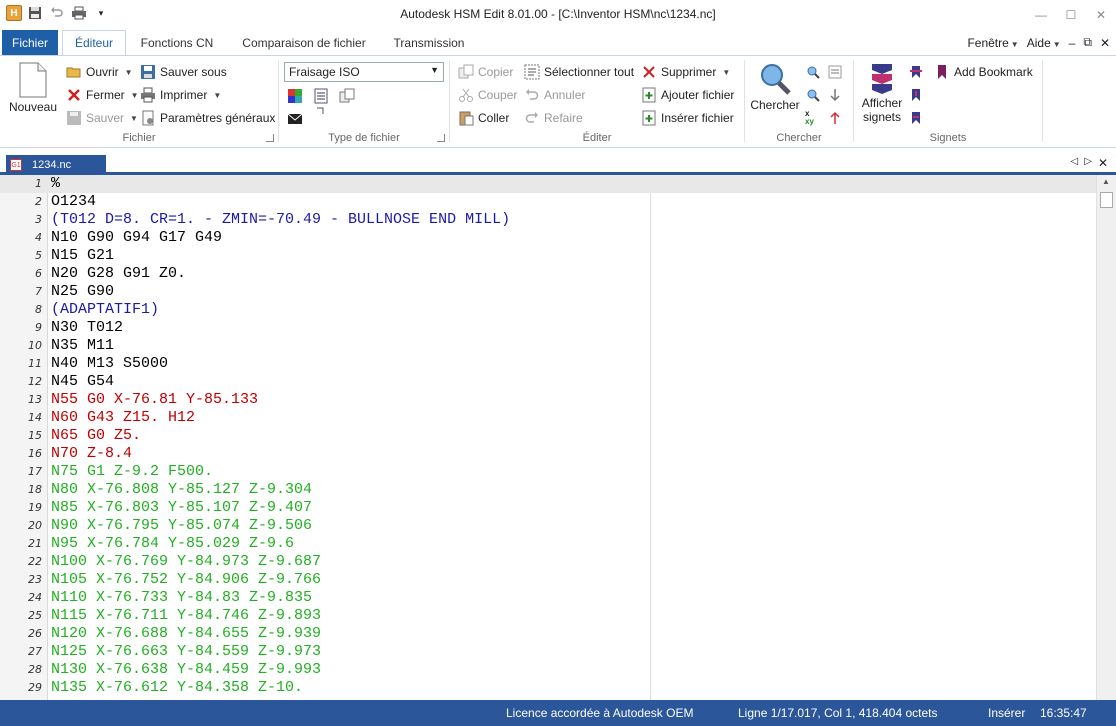 This screenshot has height=726, width=1116. I want to click on code-text: N95 X-76.784 Y-85.029 Z-9.6, so click(172, 544).